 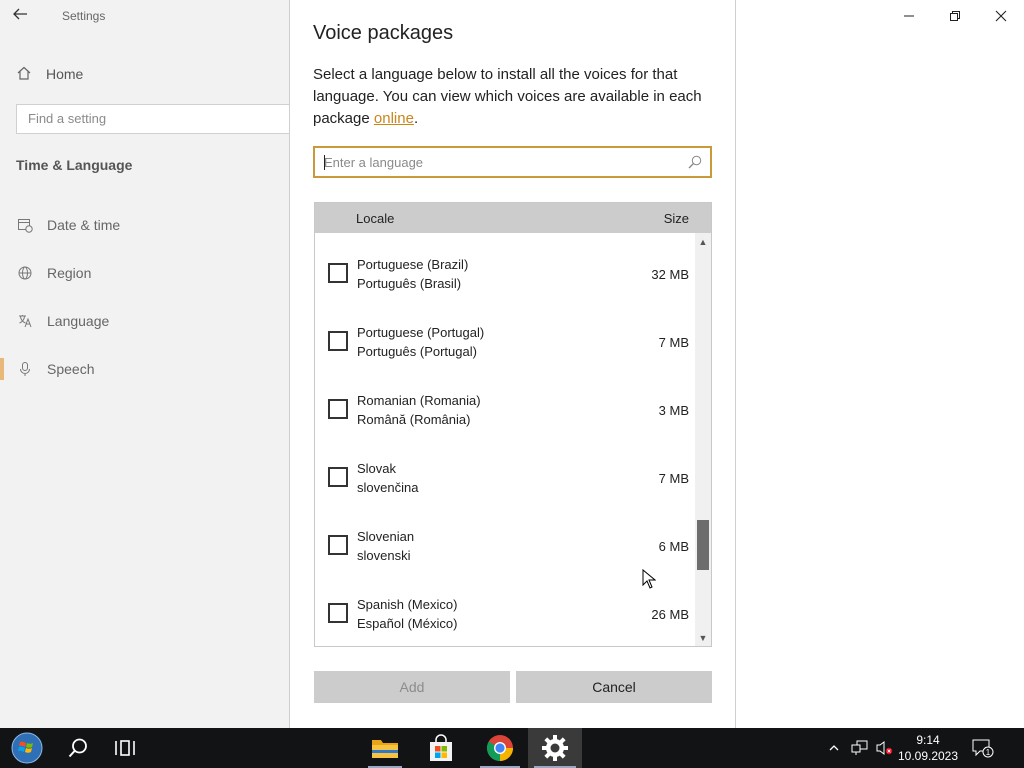 What do you see at coordinates (394, 118) in the screenshot?
I see `online-link: online` at bounding box center [394, 118].